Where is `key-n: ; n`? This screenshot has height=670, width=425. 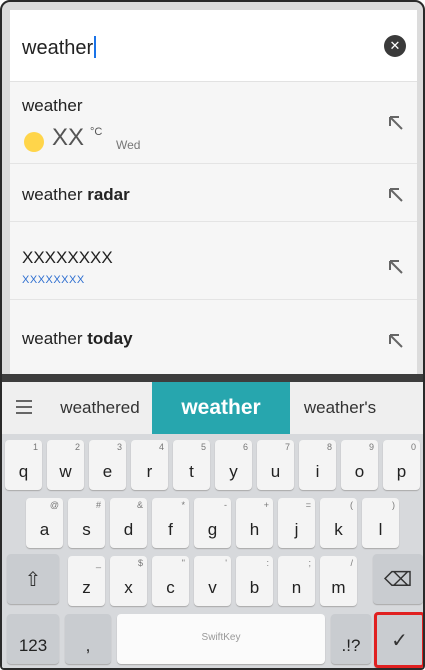 key-n: ; n is located at coordinates (296, 581).